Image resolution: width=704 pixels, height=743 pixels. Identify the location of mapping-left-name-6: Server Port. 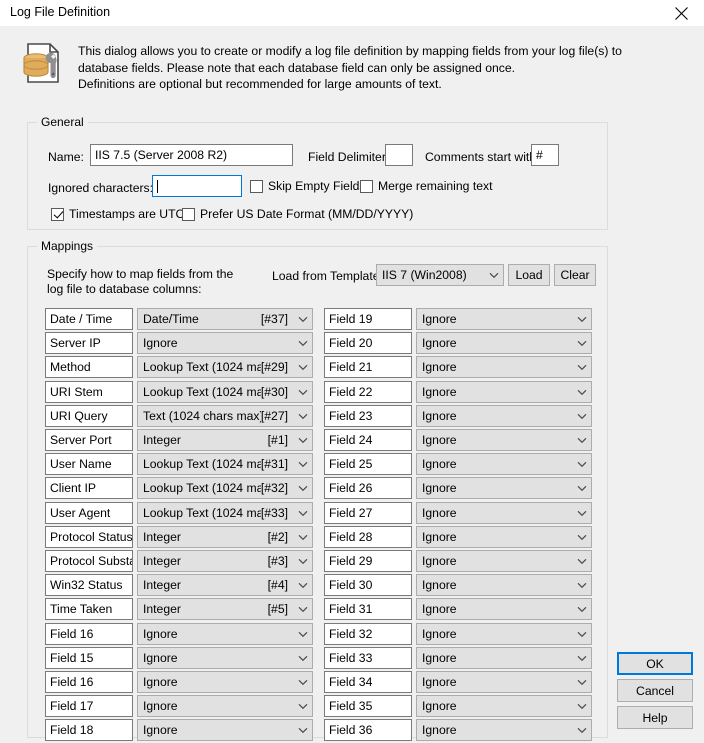
(89, 440).